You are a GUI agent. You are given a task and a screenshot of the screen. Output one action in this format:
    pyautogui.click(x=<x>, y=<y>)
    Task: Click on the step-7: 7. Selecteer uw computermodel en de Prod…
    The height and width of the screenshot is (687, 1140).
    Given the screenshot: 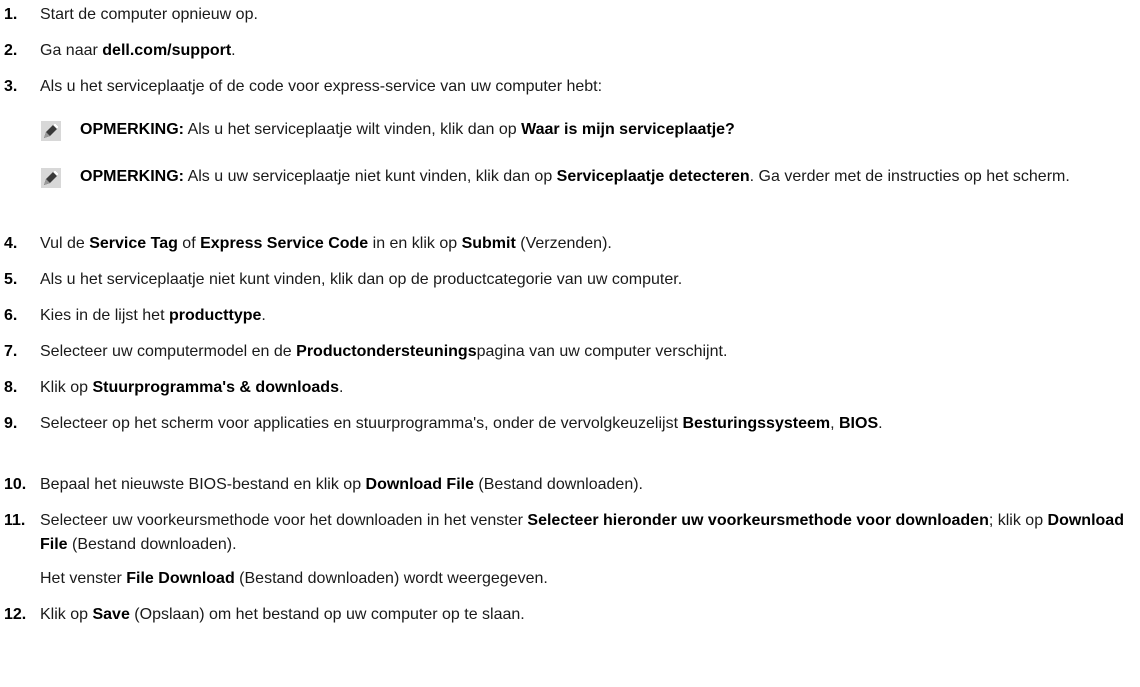 What is the action you would take?
    pyautogui.click(x=567, y=352)
    